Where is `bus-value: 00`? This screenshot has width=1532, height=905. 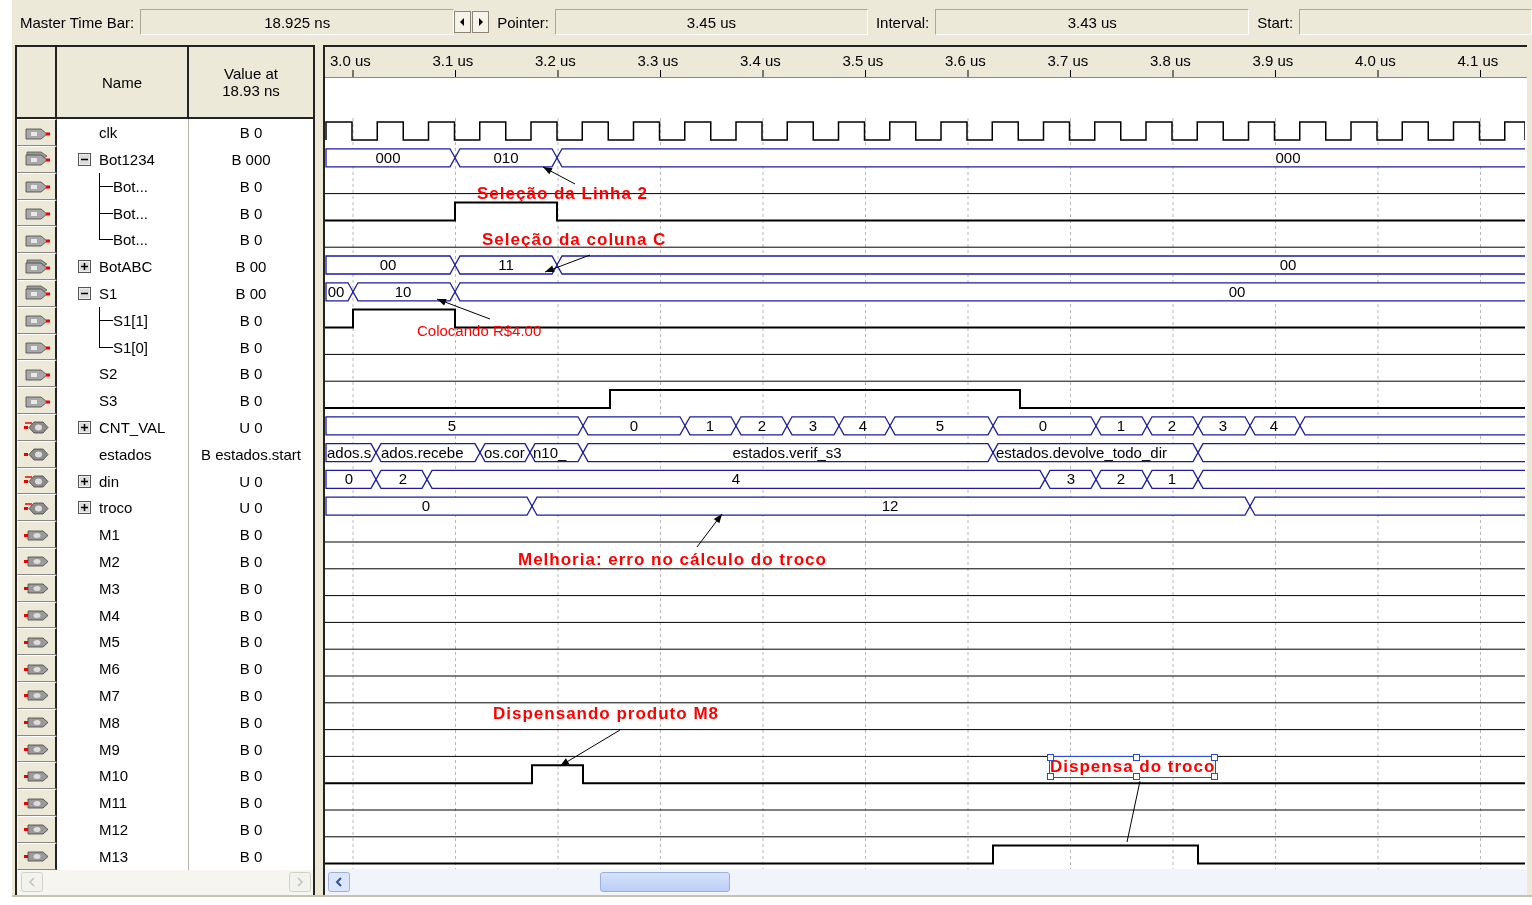 bus-value: 00 is located at coordinates (336, 291).